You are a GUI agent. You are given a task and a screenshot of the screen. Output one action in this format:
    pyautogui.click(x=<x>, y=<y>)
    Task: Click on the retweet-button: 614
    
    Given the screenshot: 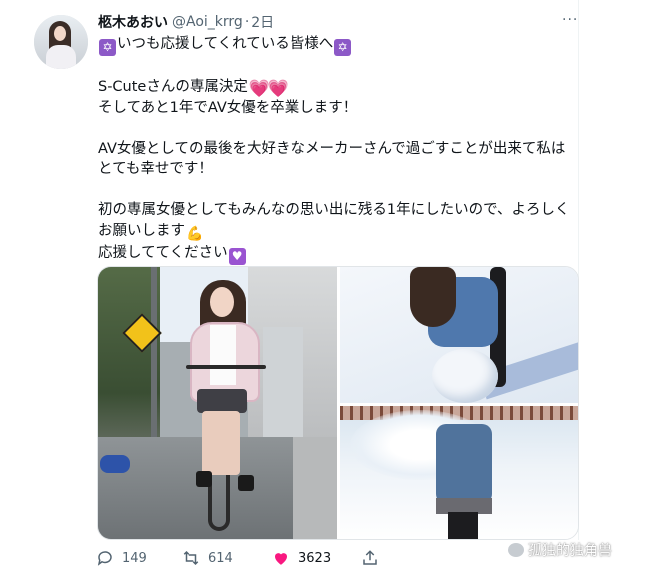 What is the action you would take?
    pyautogui.click(x=207, y=558)
    